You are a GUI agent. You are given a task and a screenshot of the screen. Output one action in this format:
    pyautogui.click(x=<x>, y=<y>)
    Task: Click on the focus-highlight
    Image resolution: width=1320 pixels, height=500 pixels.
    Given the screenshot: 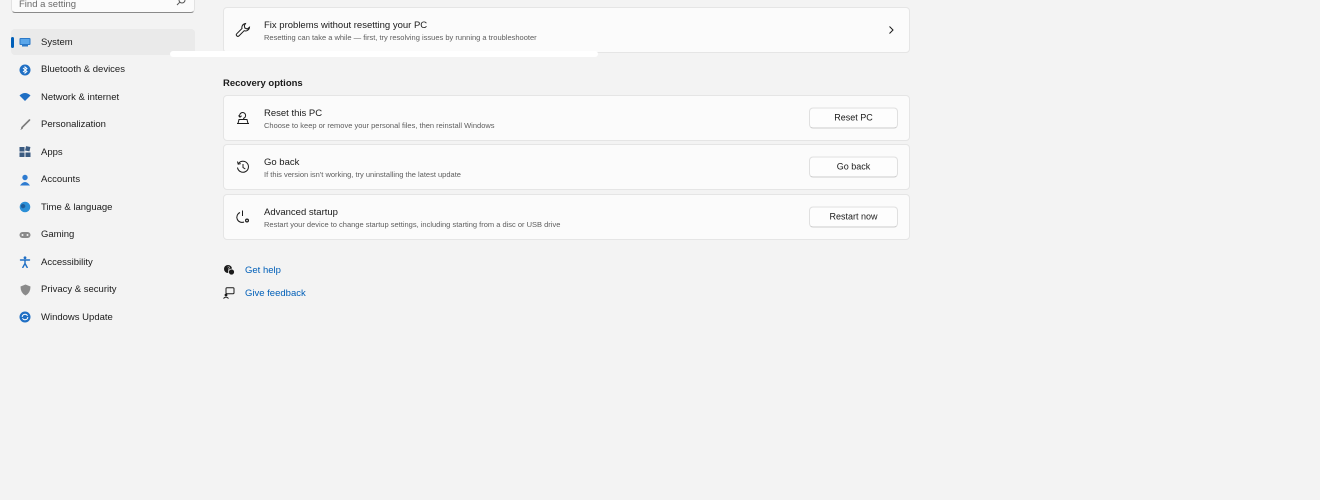 What is the action you would take?
    pyautogui.click(x=384, y=54)
    